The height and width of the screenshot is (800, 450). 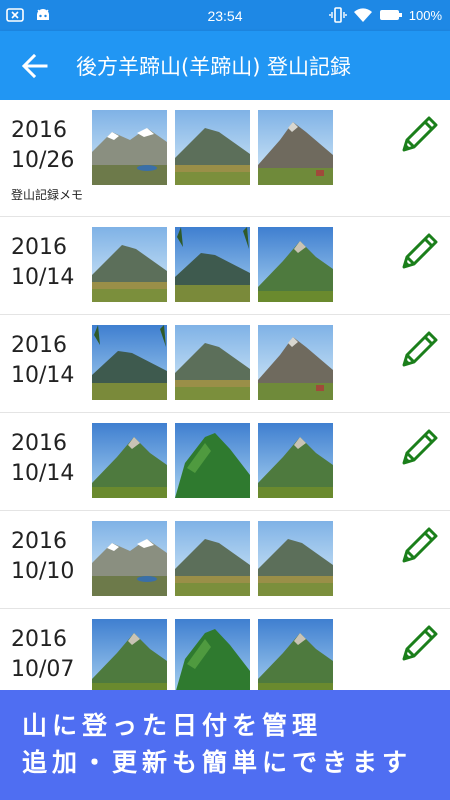 I want to click on record-date: 2016 10/10, so click(x=42, y=557).